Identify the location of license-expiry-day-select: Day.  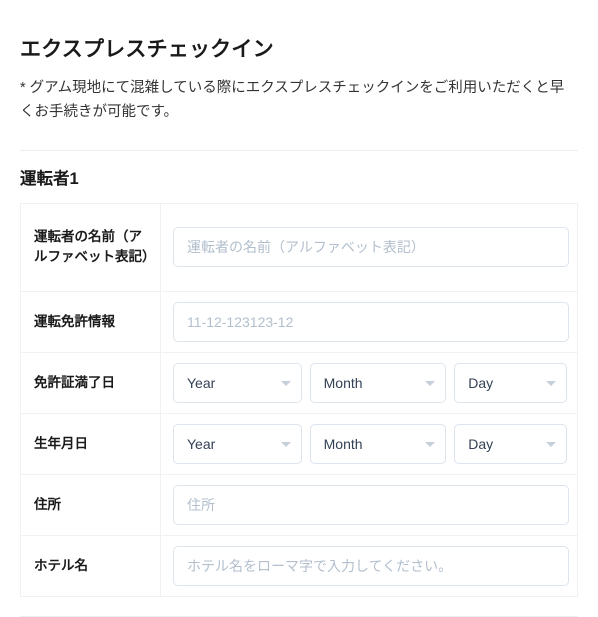
(511, 382).